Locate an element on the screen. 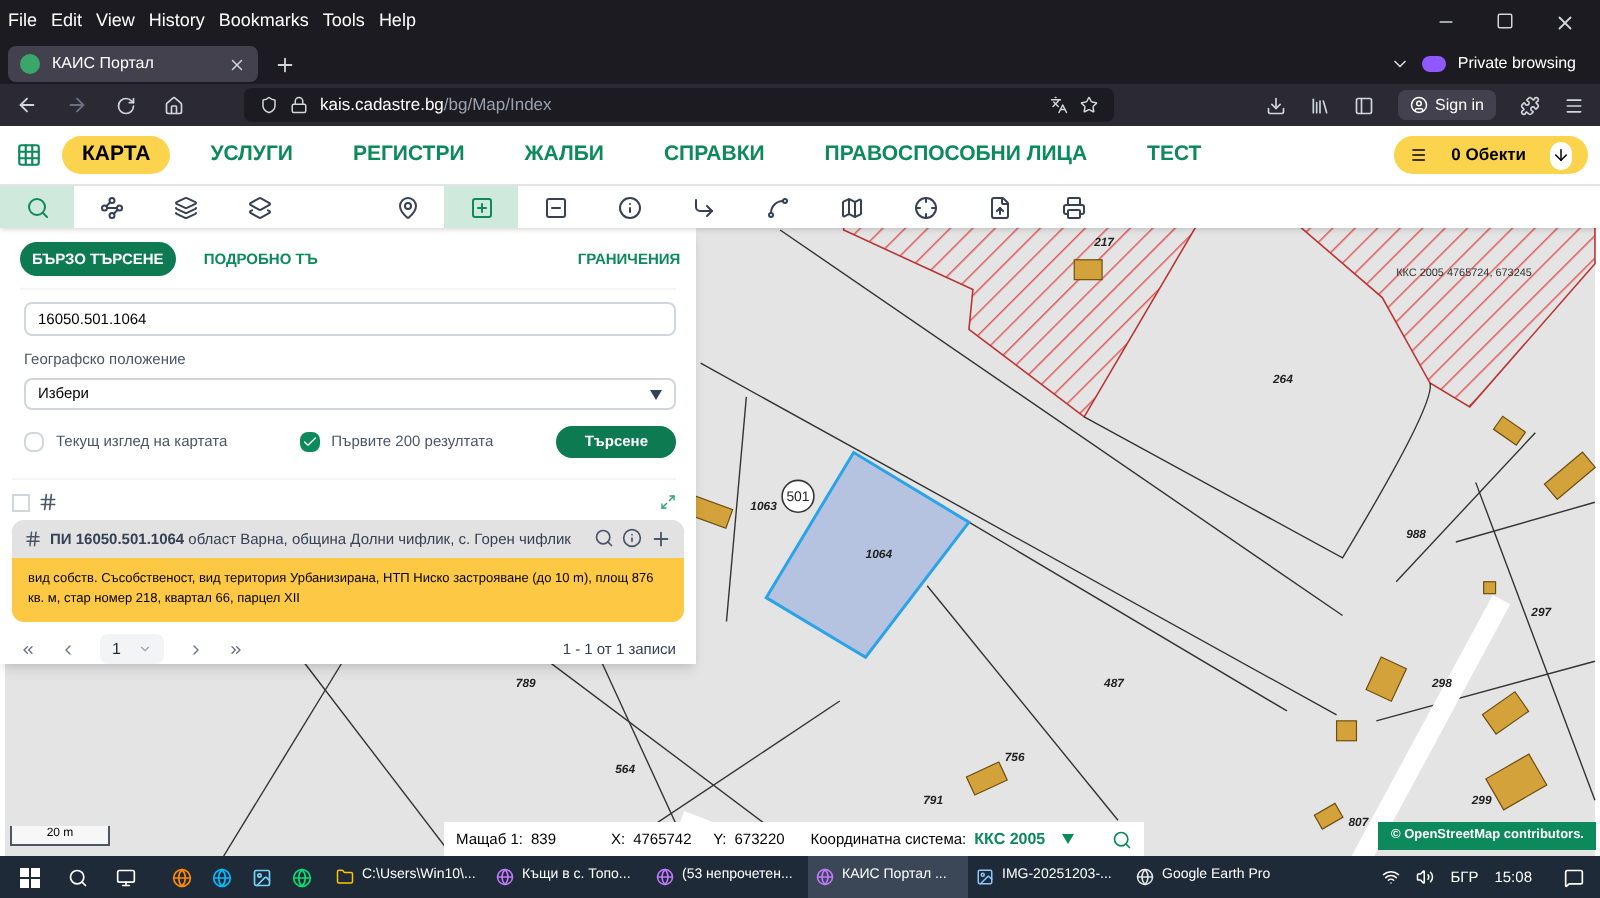 The width and height of the screenshot is (1600, 898). reload-icon is located at coordinates (126, 105).